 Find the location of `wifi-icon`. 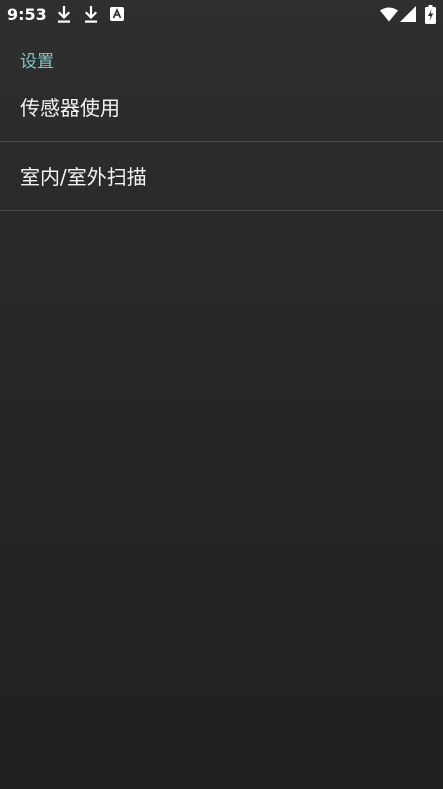

wifi-icon is located at coordinates (389, 14).